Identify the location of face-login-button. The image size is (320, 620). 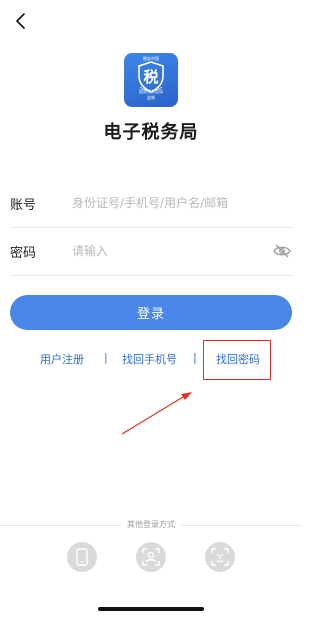
(151, 557).